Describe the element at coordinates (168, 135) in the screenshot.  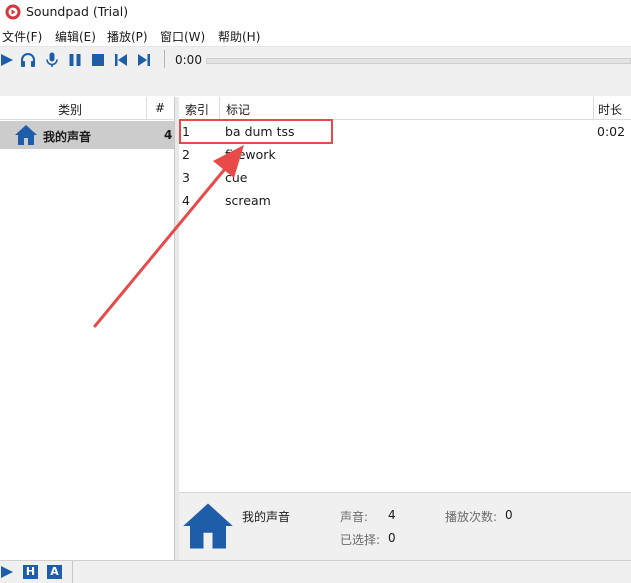
I see `category-count: 4` at that location.